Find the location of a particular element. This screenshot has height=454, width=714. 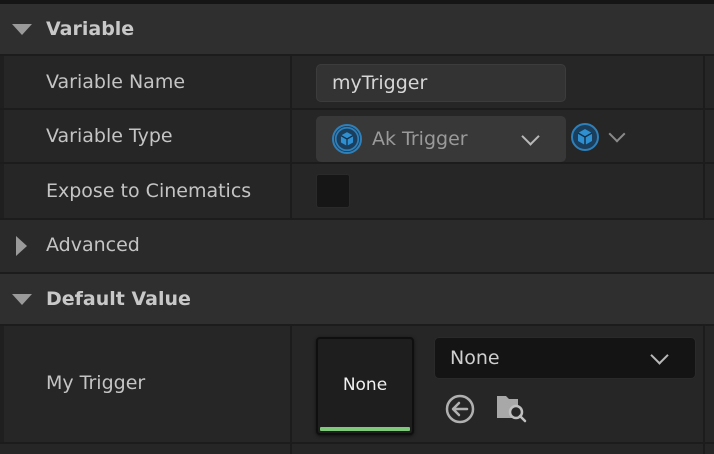

panel-bottom-row is located at coordinates (357, 449).